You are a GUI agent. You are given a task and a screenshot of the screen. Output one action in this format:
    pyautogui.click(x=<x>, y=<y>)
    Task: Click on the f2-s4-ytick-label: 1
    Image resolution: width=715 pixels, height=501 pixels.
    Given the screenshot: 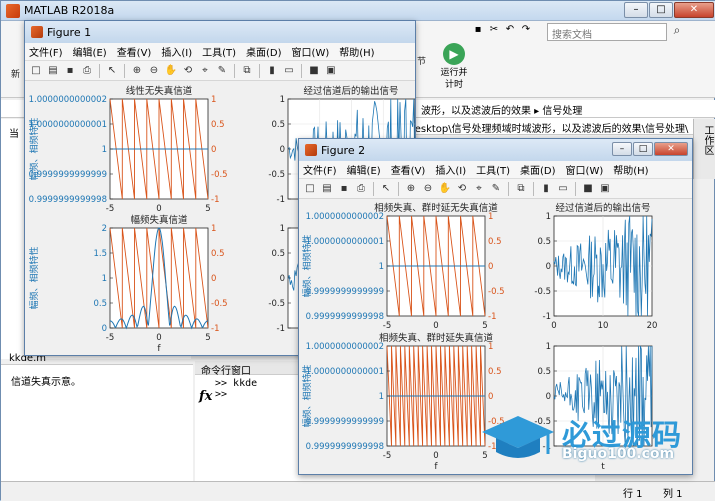 What is the action you would take?
    pyautogui.click(x=548, y=347)
    